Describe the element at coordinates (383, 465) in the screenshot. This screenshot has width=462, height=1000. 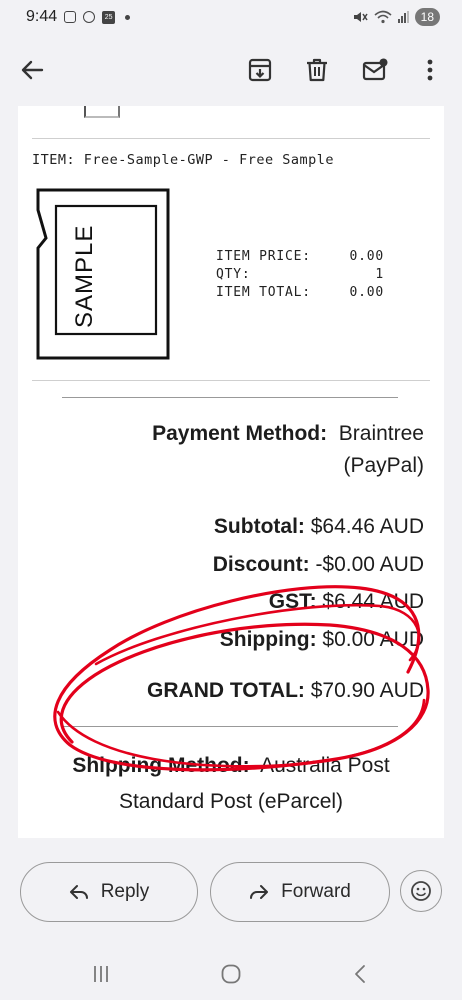
I see `payment-method-value-2: (PayPal)` at that location.